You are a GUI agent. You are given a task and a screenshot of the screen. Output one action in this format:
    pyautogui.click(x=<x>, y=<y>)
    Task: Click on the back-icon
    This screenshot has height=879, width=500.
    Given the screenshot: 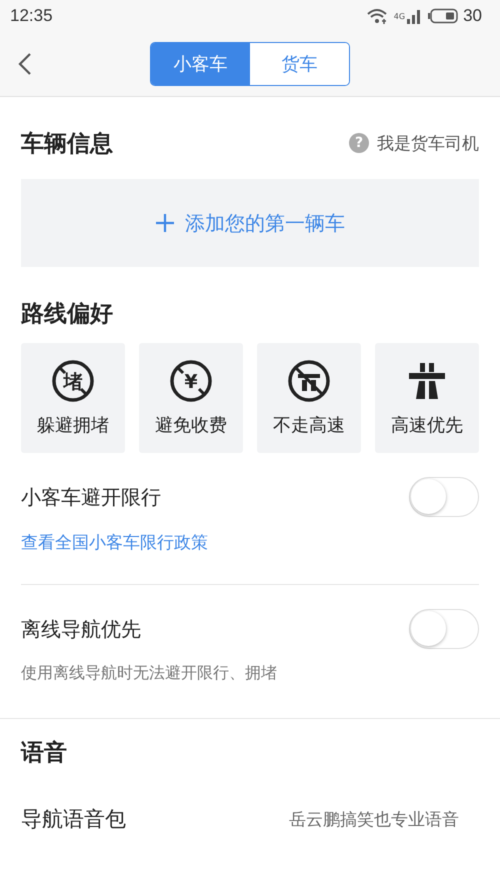 What is the action you would take?
    pyautogui.click(x=25, y=64)
    